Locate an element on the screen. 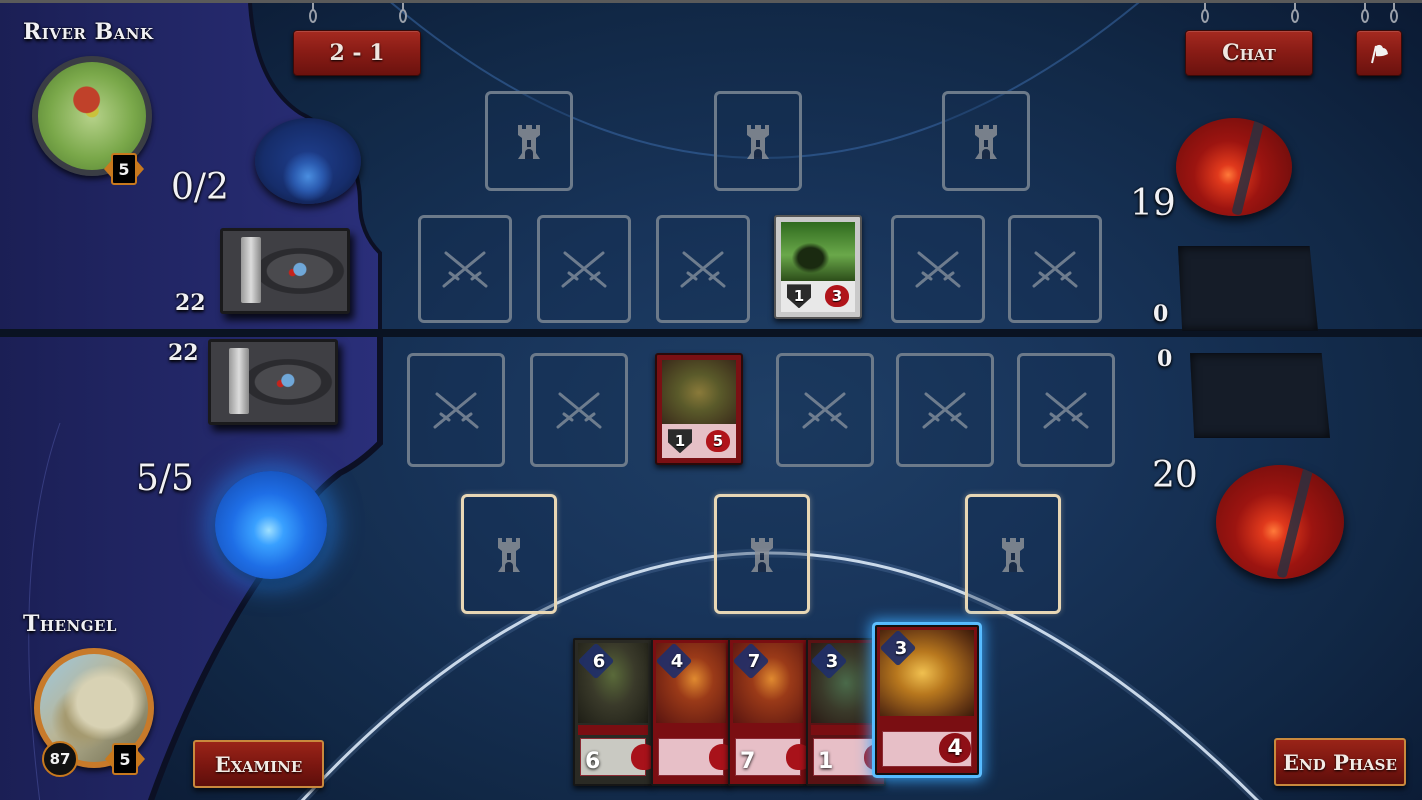 The height and width of the screenshot is (800, 1422). opponent-graveyard-count: 0 is located at coordinates (1161, 314).